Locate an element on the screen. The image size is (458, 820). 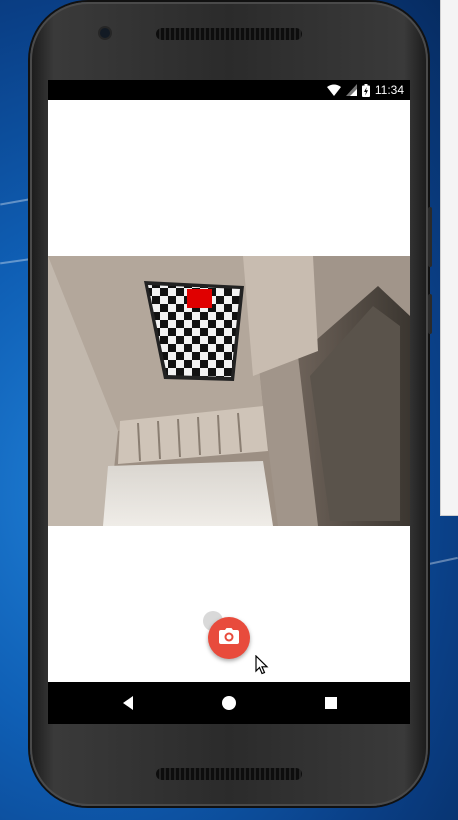
home-icon is located at coordinates (229, 706).